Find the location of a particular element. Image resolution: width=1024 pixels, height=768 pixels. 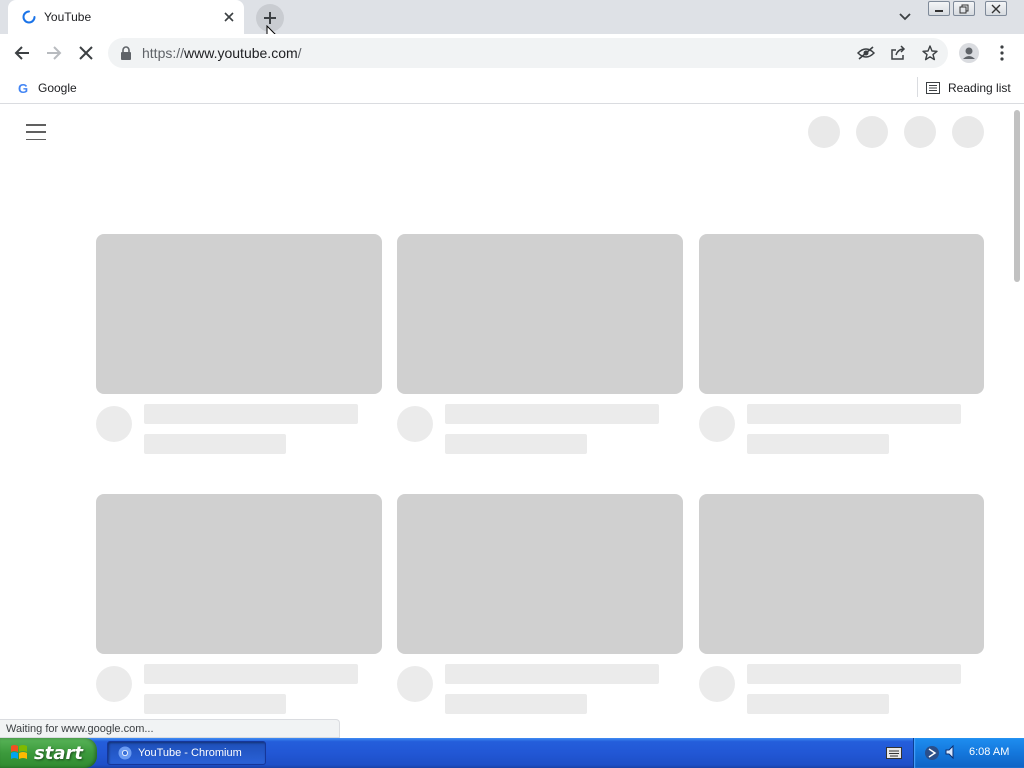

windows-logo-icon is located at coordinates (19, 752).